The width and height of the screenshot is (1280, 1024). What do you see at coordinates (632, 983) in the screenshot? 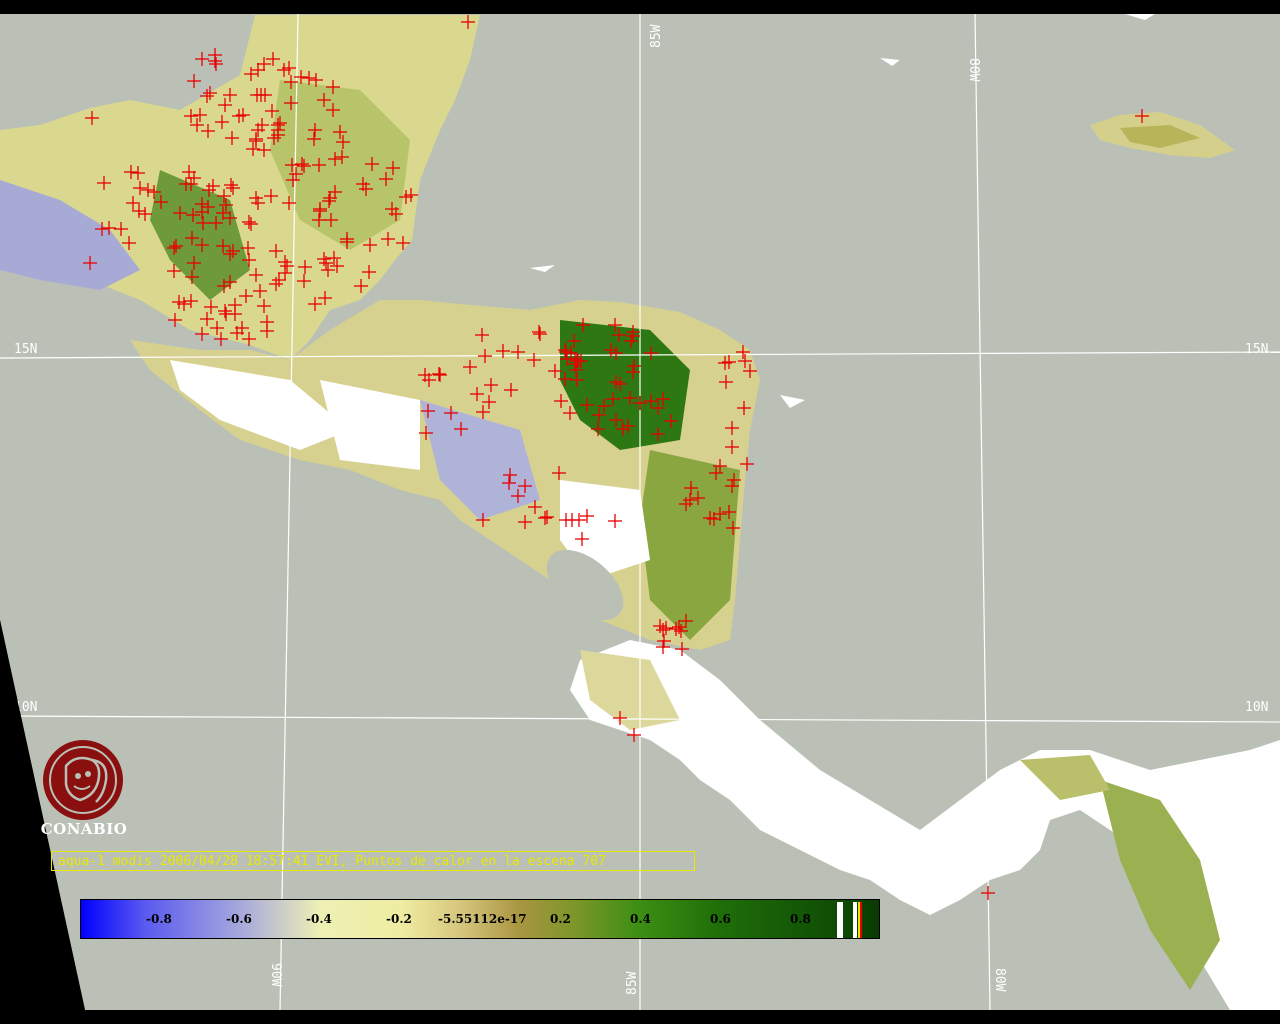
I see `lon-85w-bottom-label: 85W` at bounding box center [632, 983].